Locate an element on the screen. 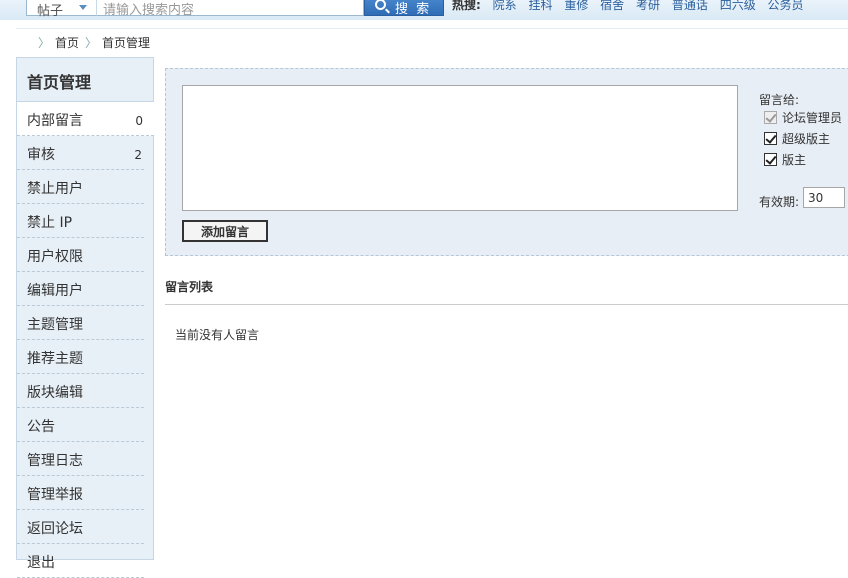  hot-search-label: 热搜: is located at coordinates (466, 6).